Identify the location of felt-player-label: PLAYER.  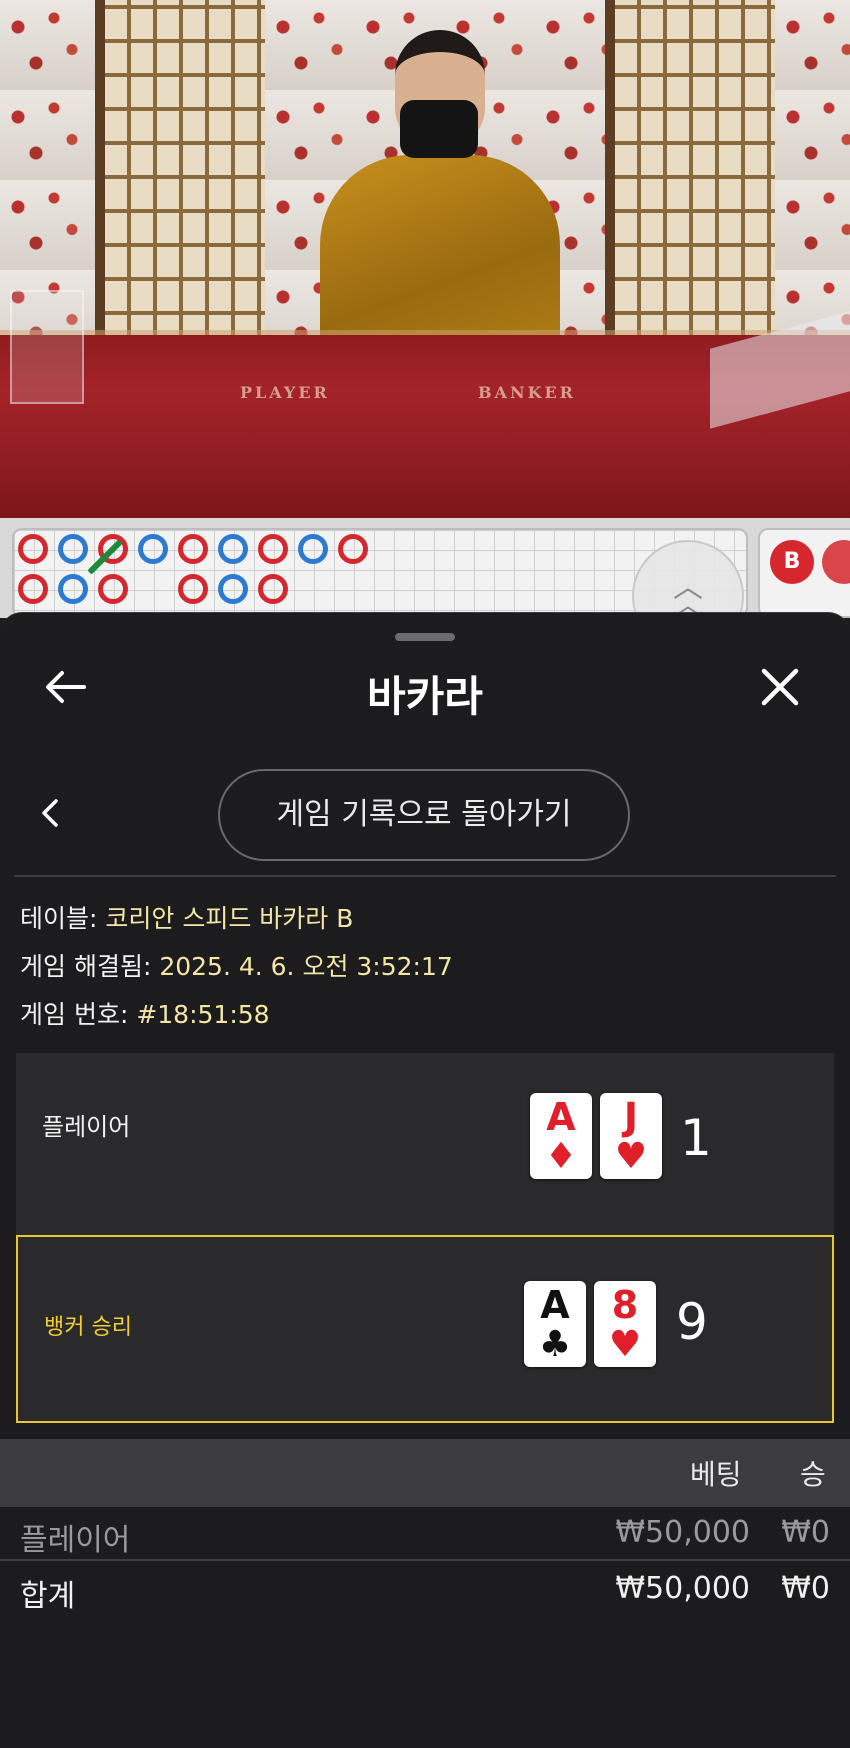
(285, 392).